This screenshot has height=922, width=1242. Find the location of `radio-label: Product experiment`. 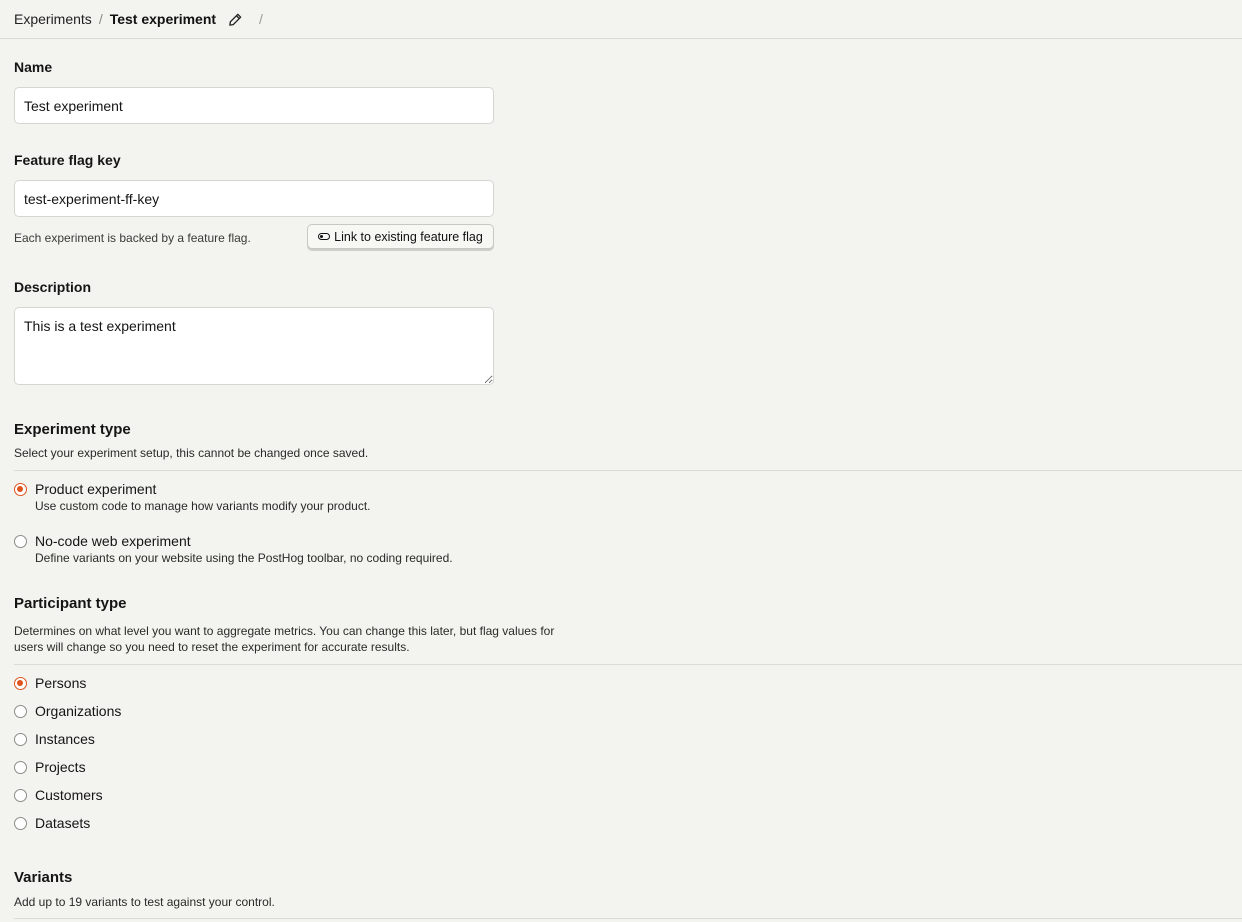

radio-label: Product experiment is located at coordinates (96, 489).